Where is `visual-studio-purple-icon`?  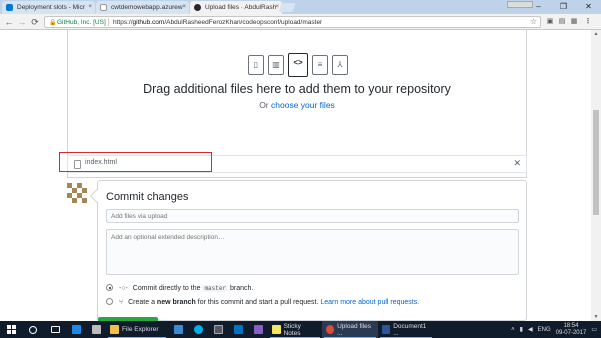 visual-studio-purple-icon is located at coordinates (258, 329).